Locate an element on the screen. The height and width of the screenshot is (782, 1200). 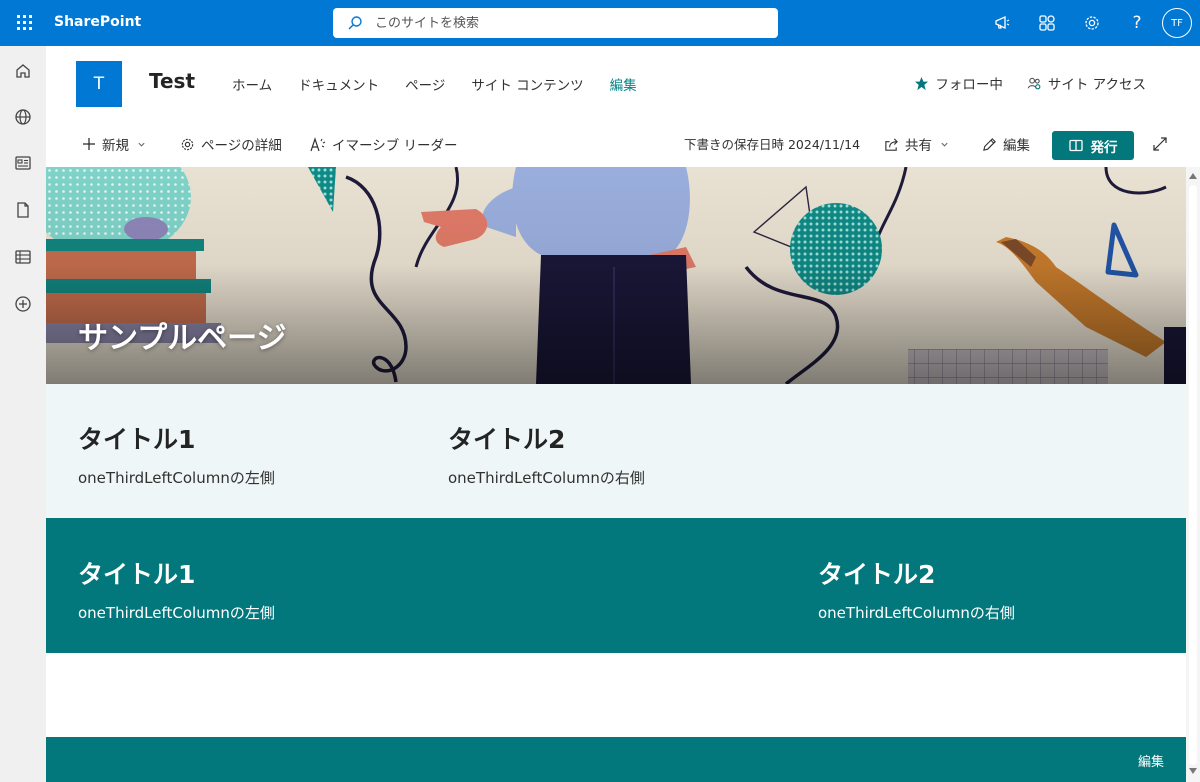
new-button: 新規 is located at coordinates (114, 144).